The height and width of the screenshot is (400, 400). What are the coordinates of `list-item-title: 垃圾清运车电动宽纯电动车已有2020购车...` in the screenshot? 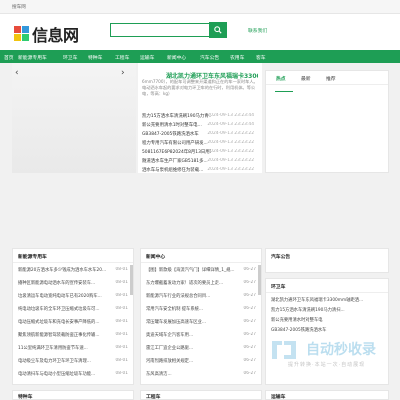 It's located at (60, 296).